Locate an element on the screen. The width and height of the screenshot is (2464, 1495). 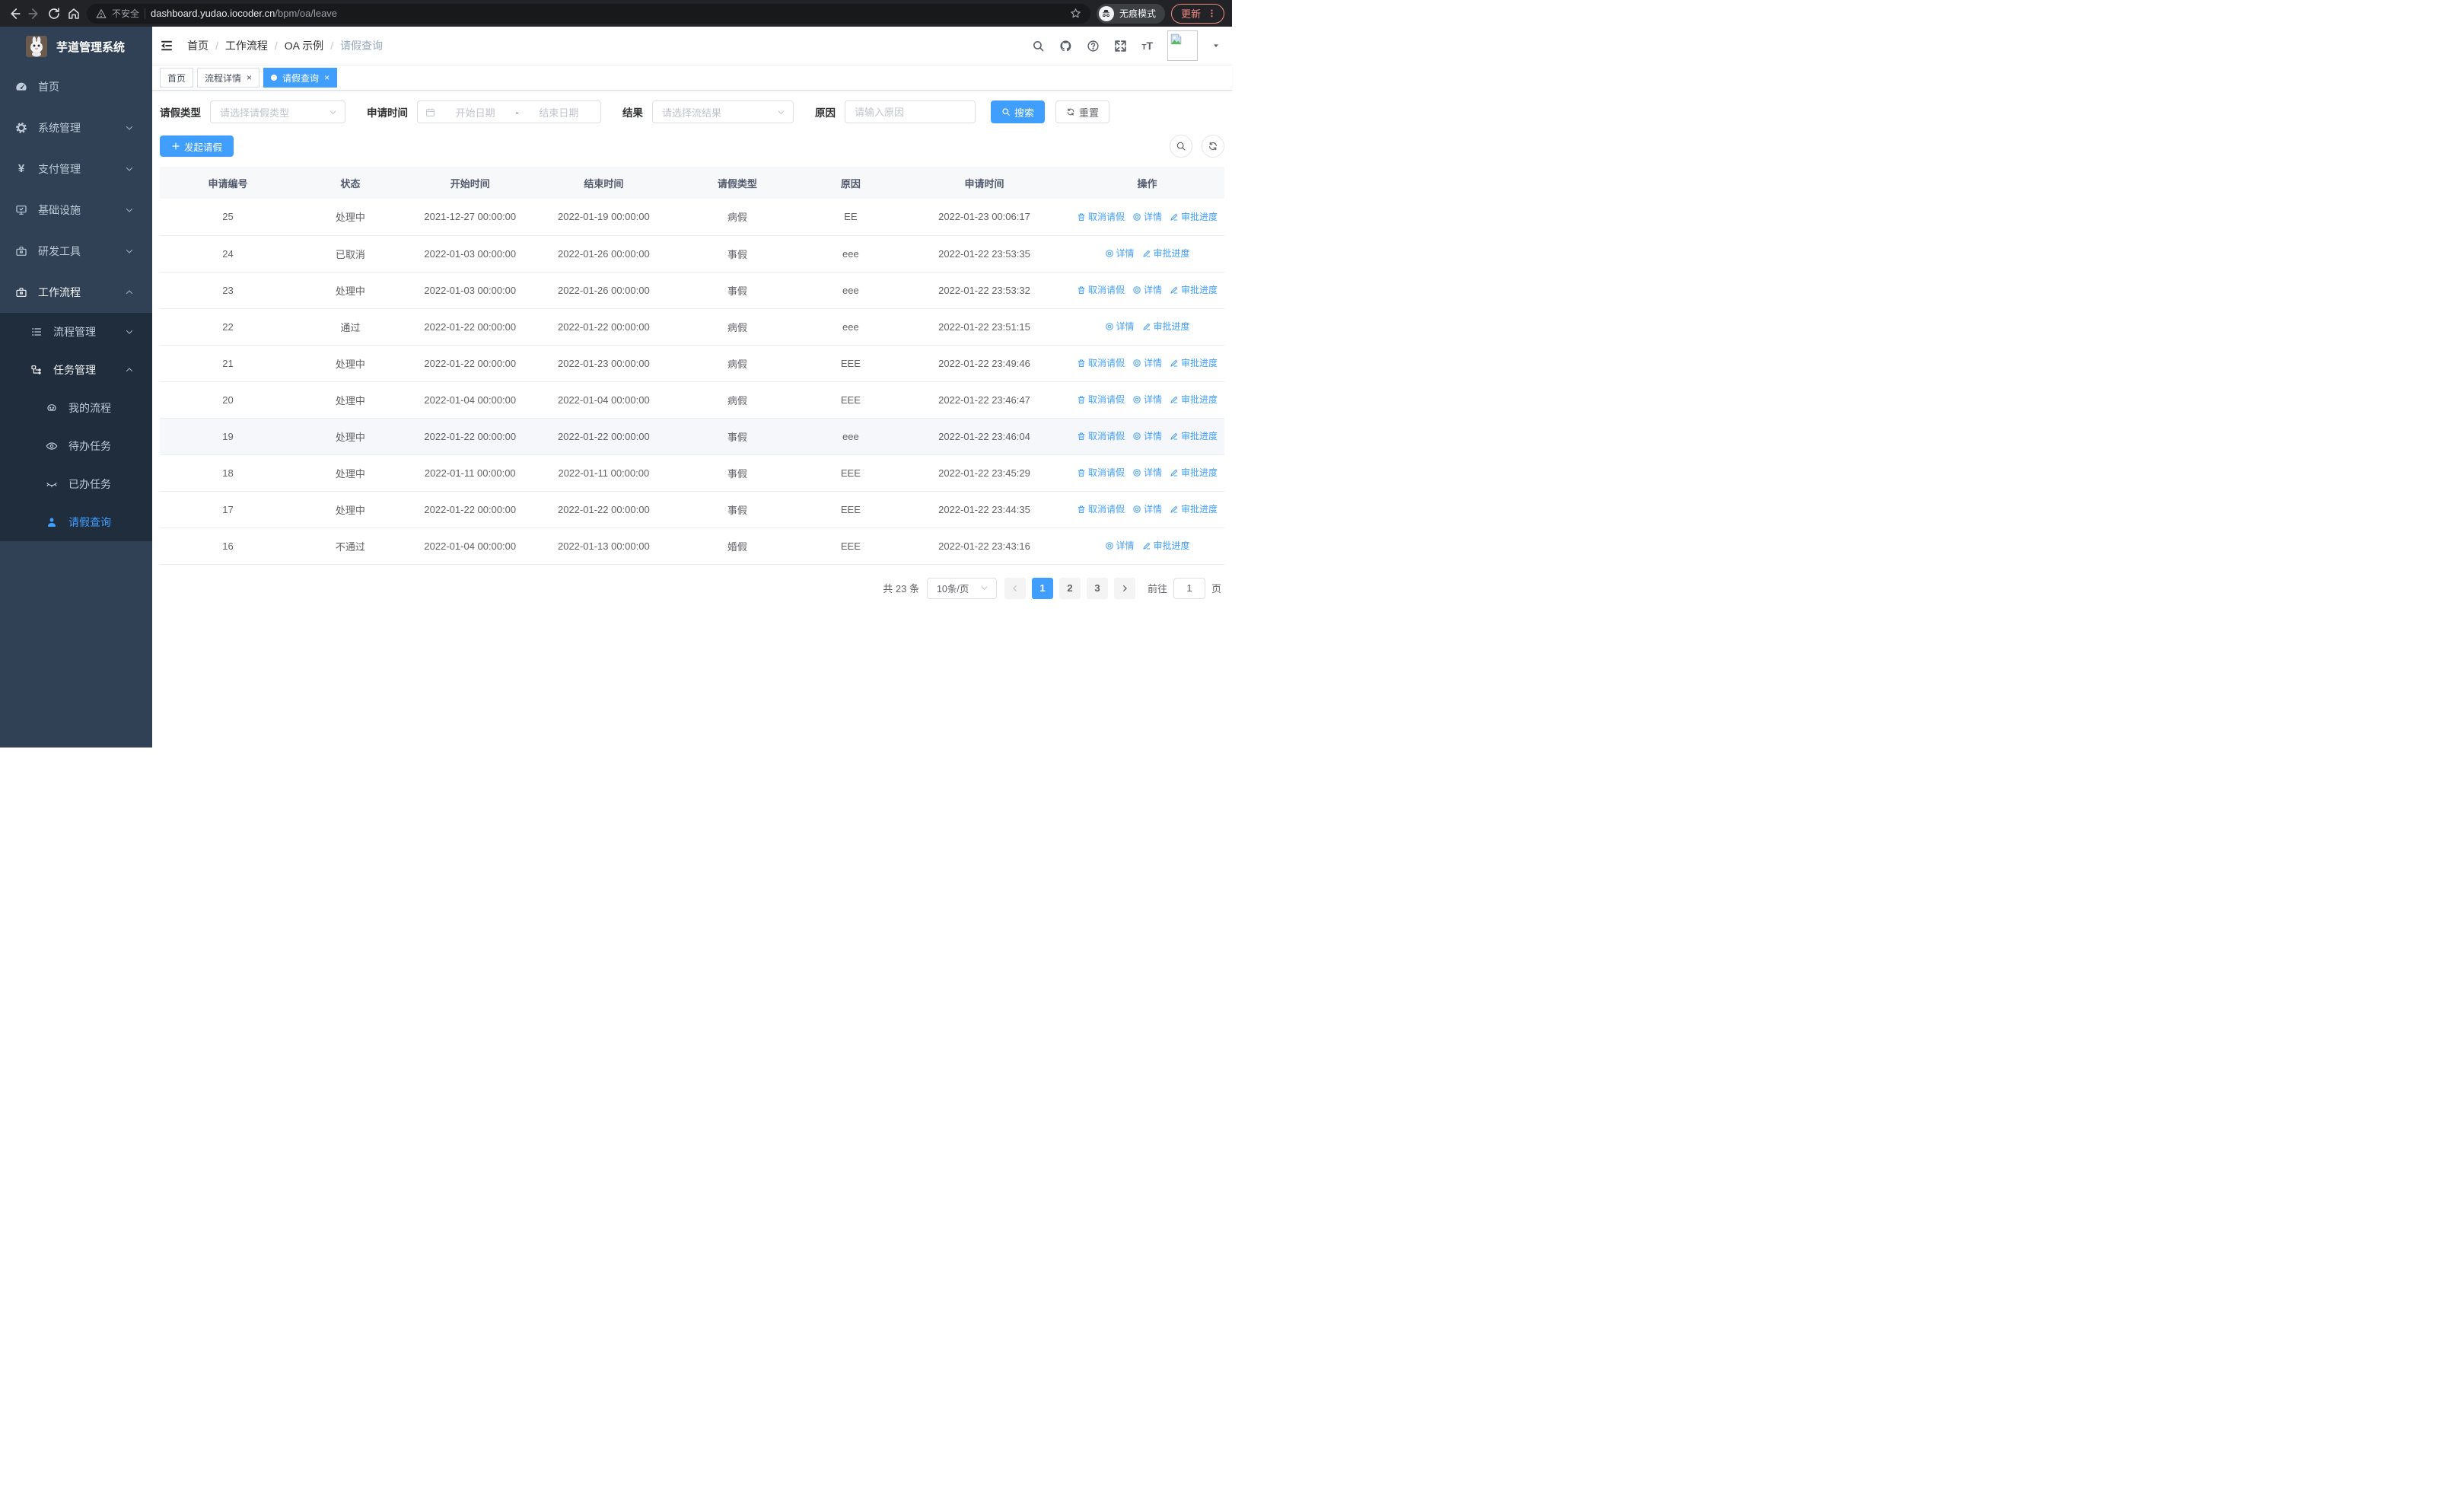
cell-reason: EEE is located at coordinates (850, 400).